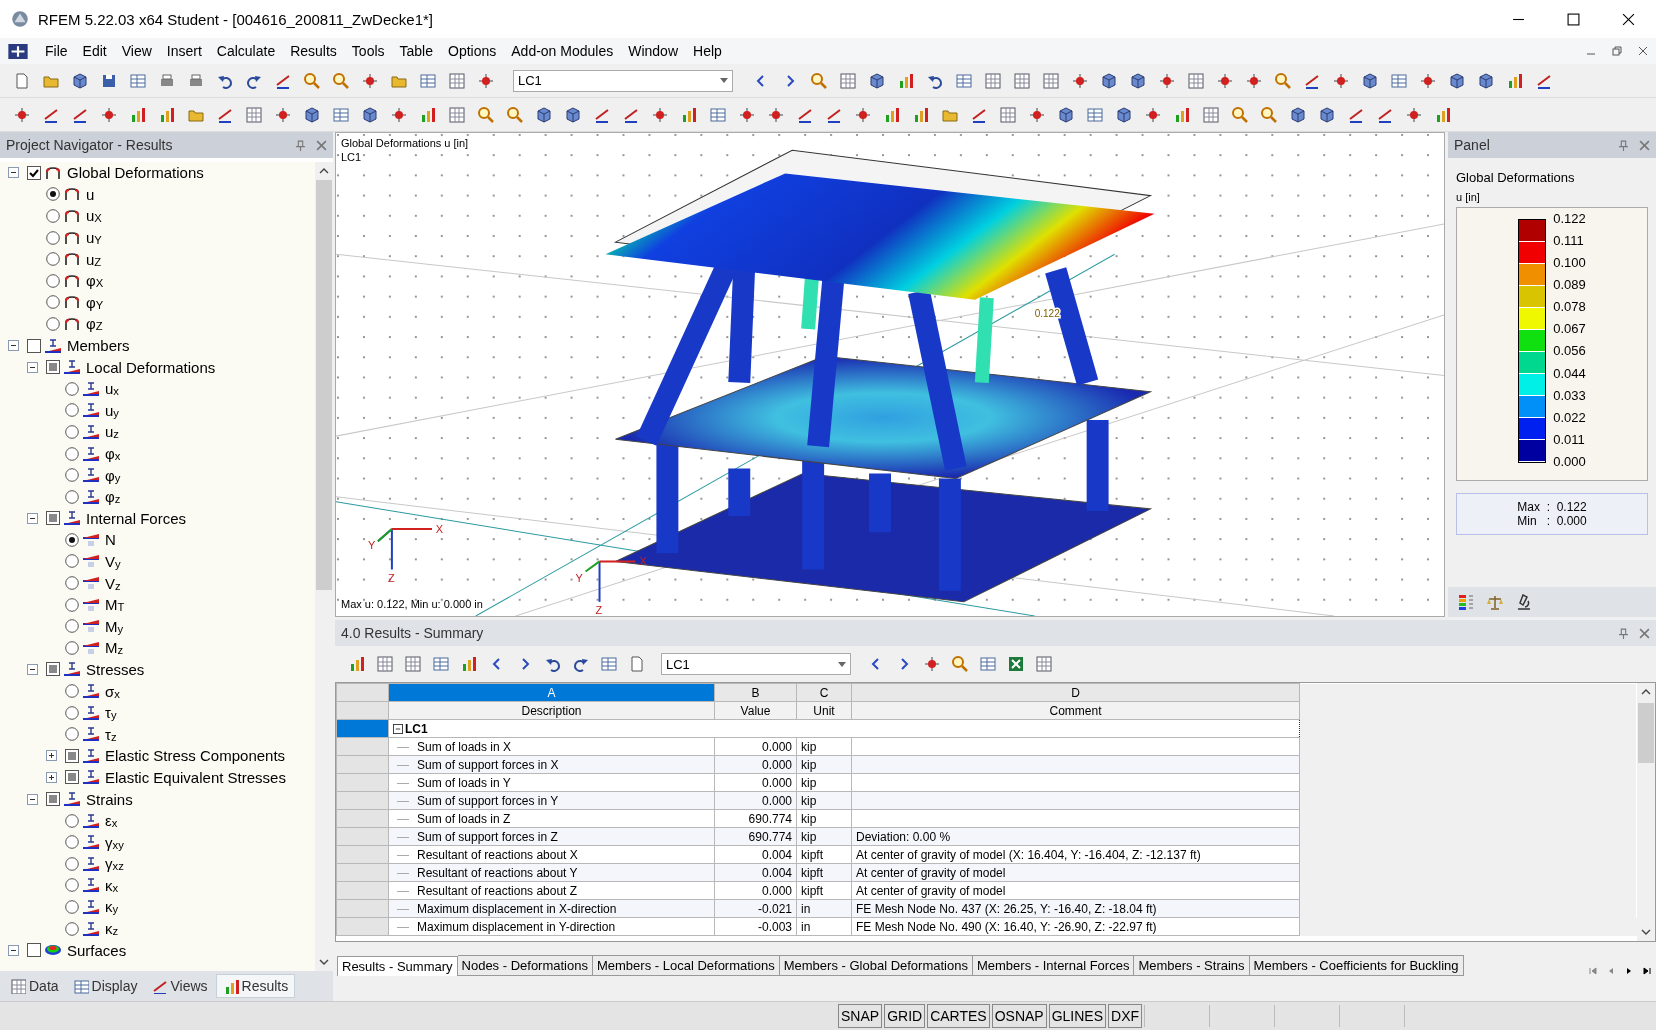  I want to click on sheet-tab: Members - Global Deformations, so click(876, 965).